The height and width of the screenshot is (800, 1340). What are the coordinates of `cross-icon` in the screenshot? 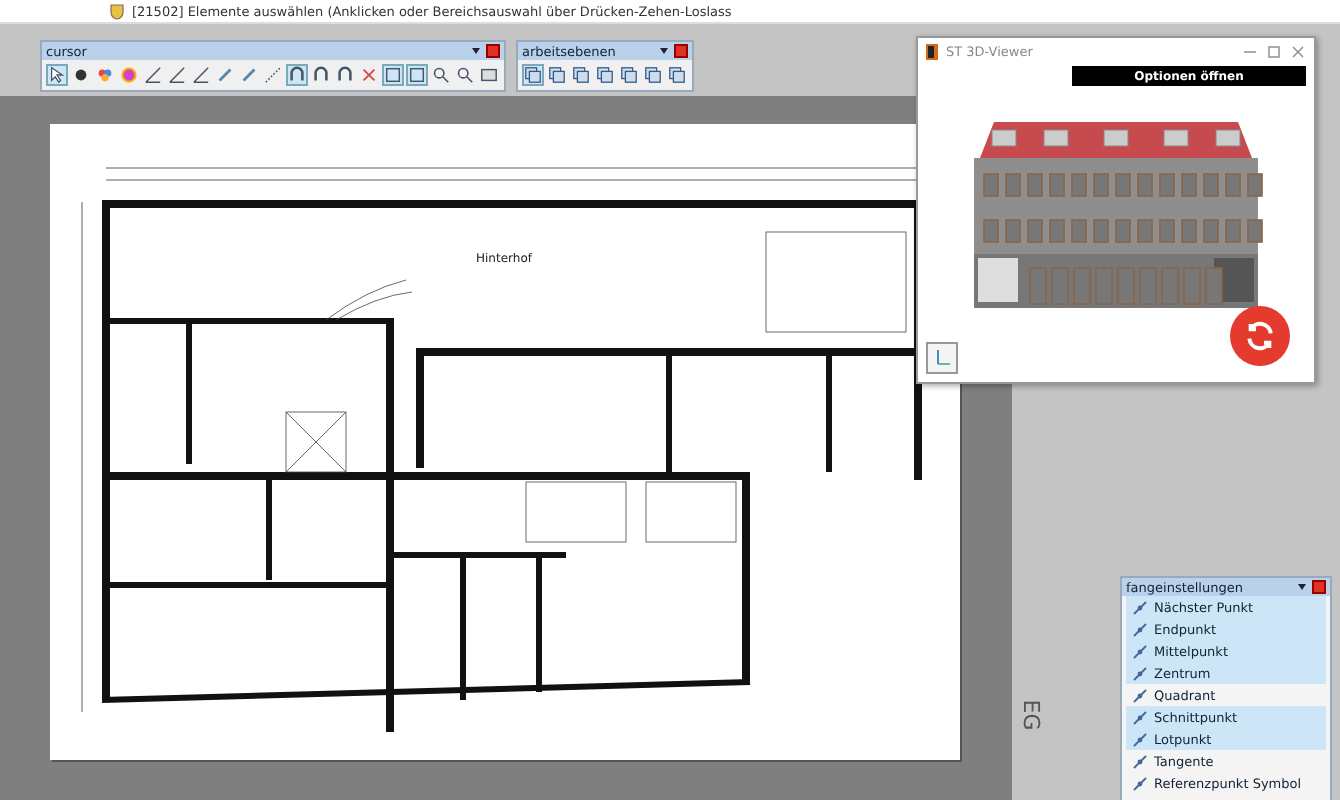 It's located at (369, 75).